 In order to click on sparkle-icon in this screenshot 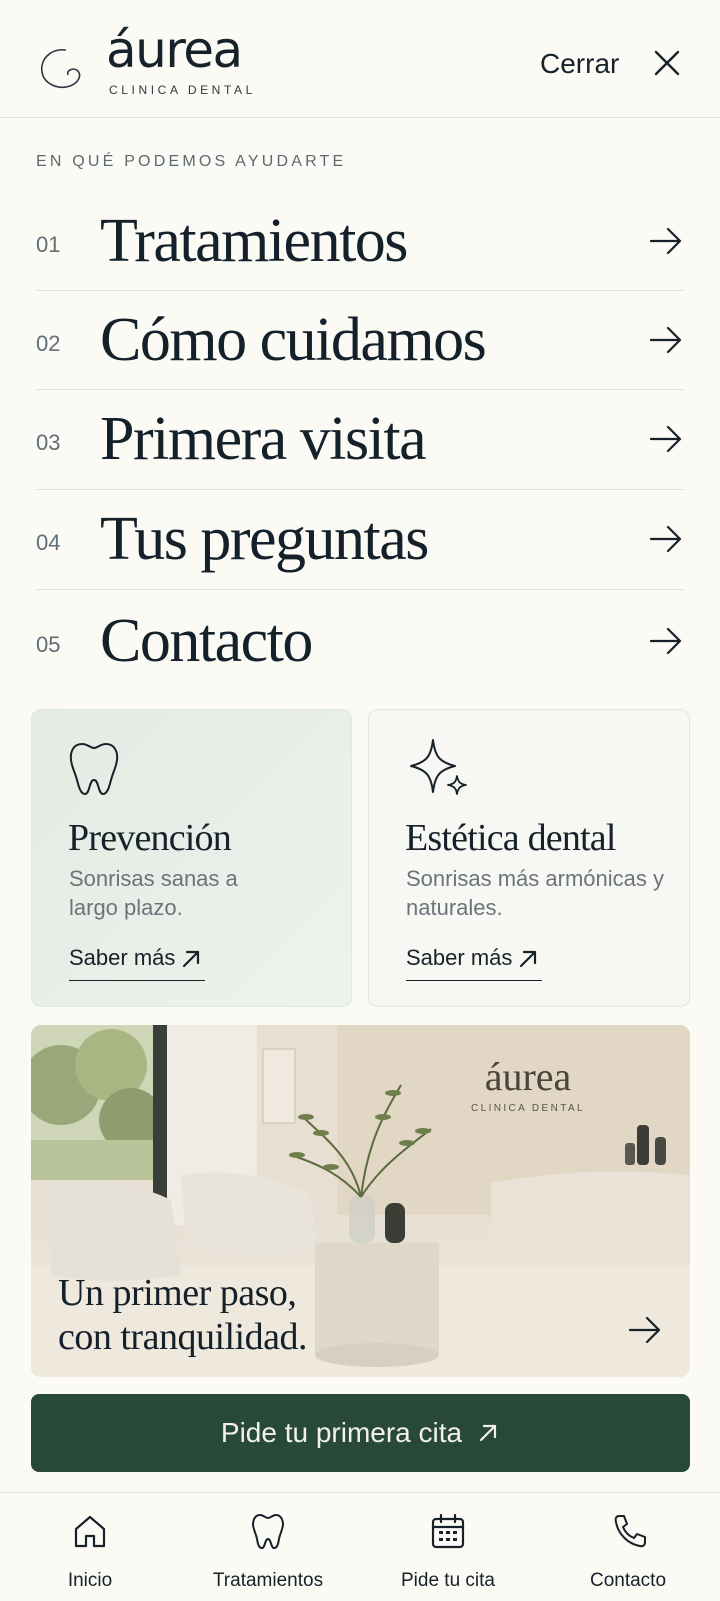, I will do `click(438, 767)`.